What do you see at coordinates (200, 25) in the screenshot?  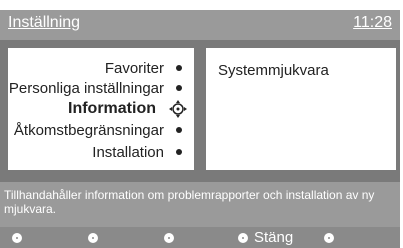 I see `title-bar: Inställning 11:28` at bounding box center [200, 25].